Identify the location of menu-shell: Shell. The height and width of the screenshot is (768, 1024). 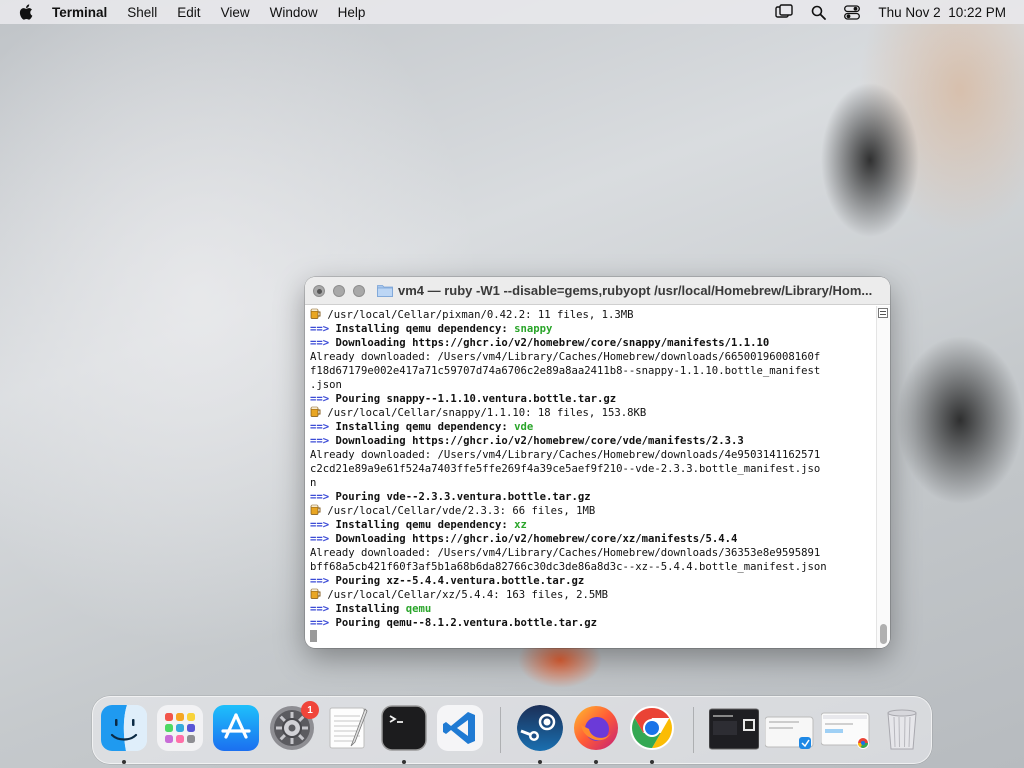
(142, 12).